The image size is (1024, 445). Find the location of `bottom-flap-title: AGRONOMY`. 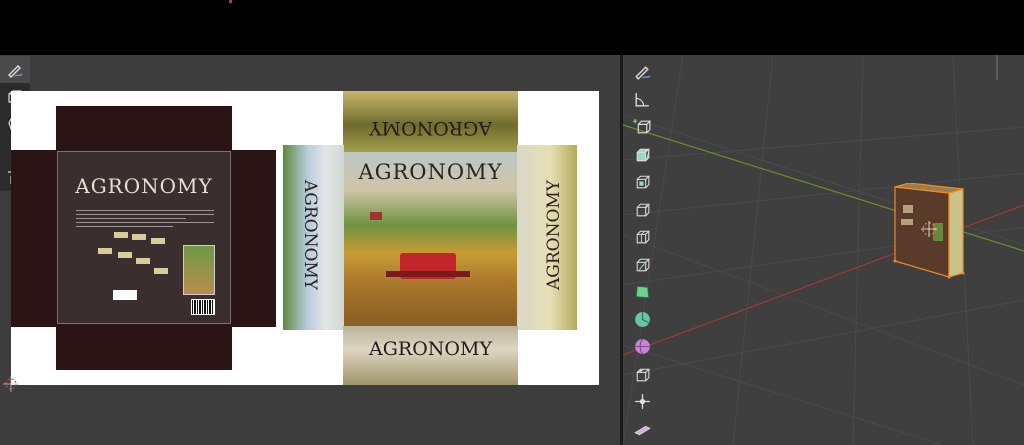

bottom-flap-title: AGRONOMY is located at coordinates (430, 349).